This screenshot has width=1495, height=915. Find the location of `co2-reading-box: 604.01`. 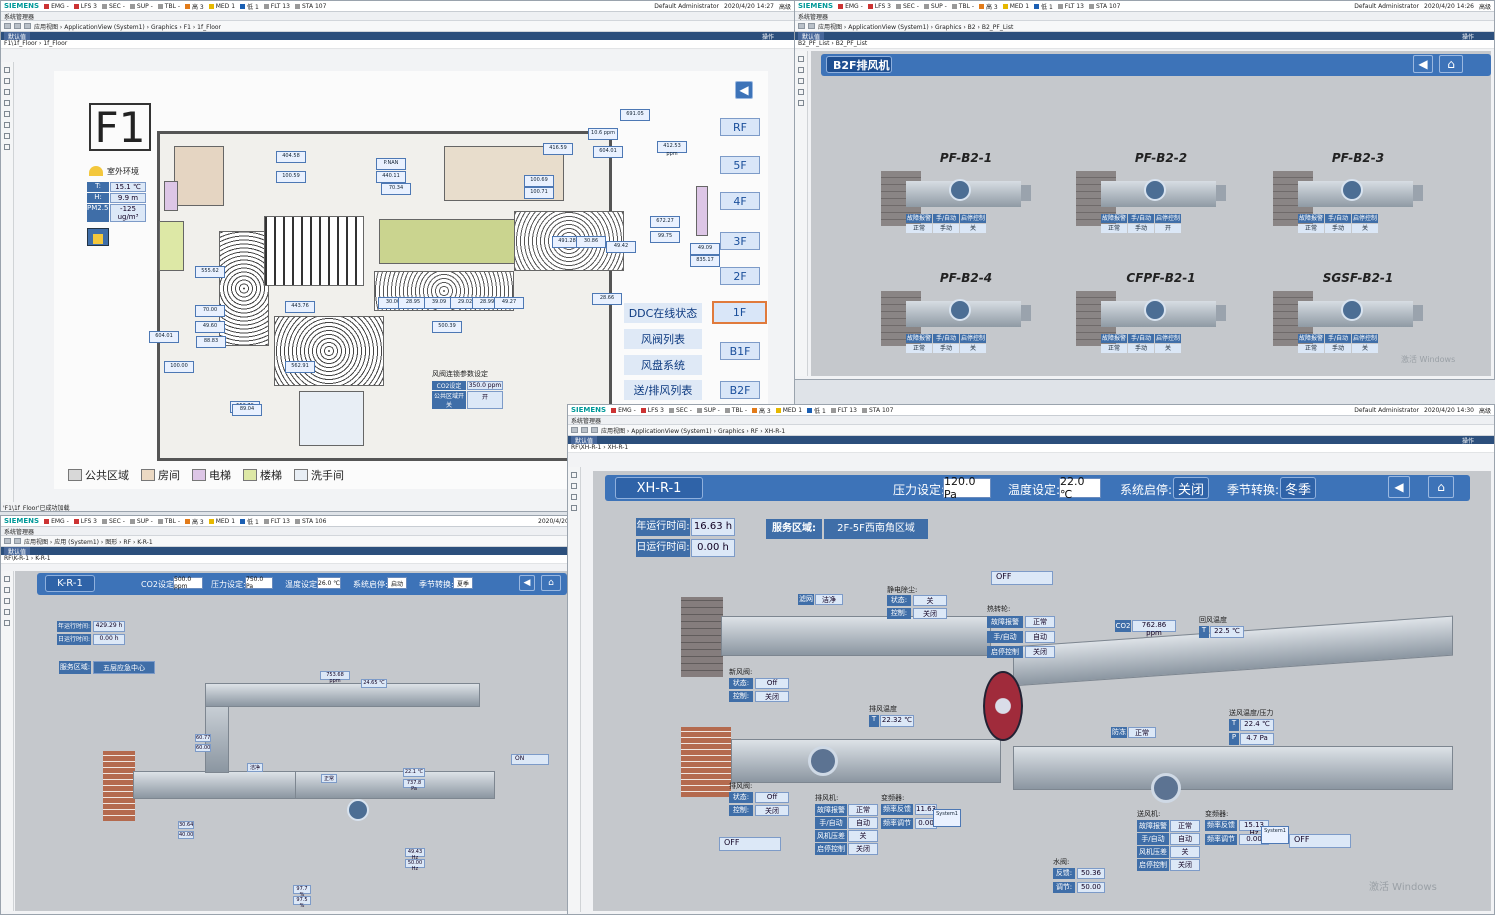

co2-reading-box: 604.01 is located at coordinates (164, 337).